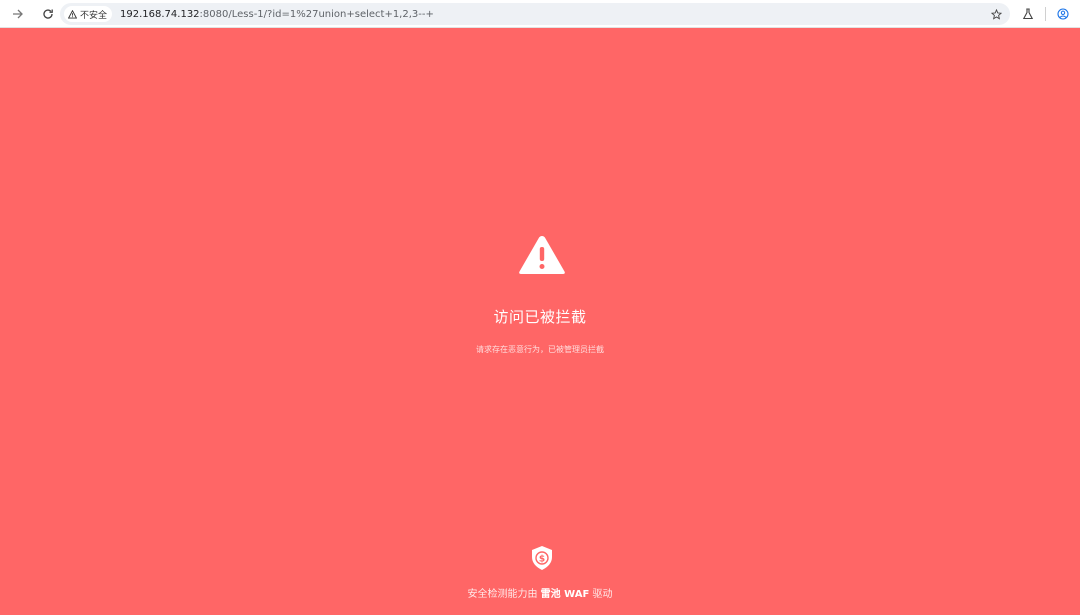  I want to click on shield-dollar-icon: $, so click(542, 558).